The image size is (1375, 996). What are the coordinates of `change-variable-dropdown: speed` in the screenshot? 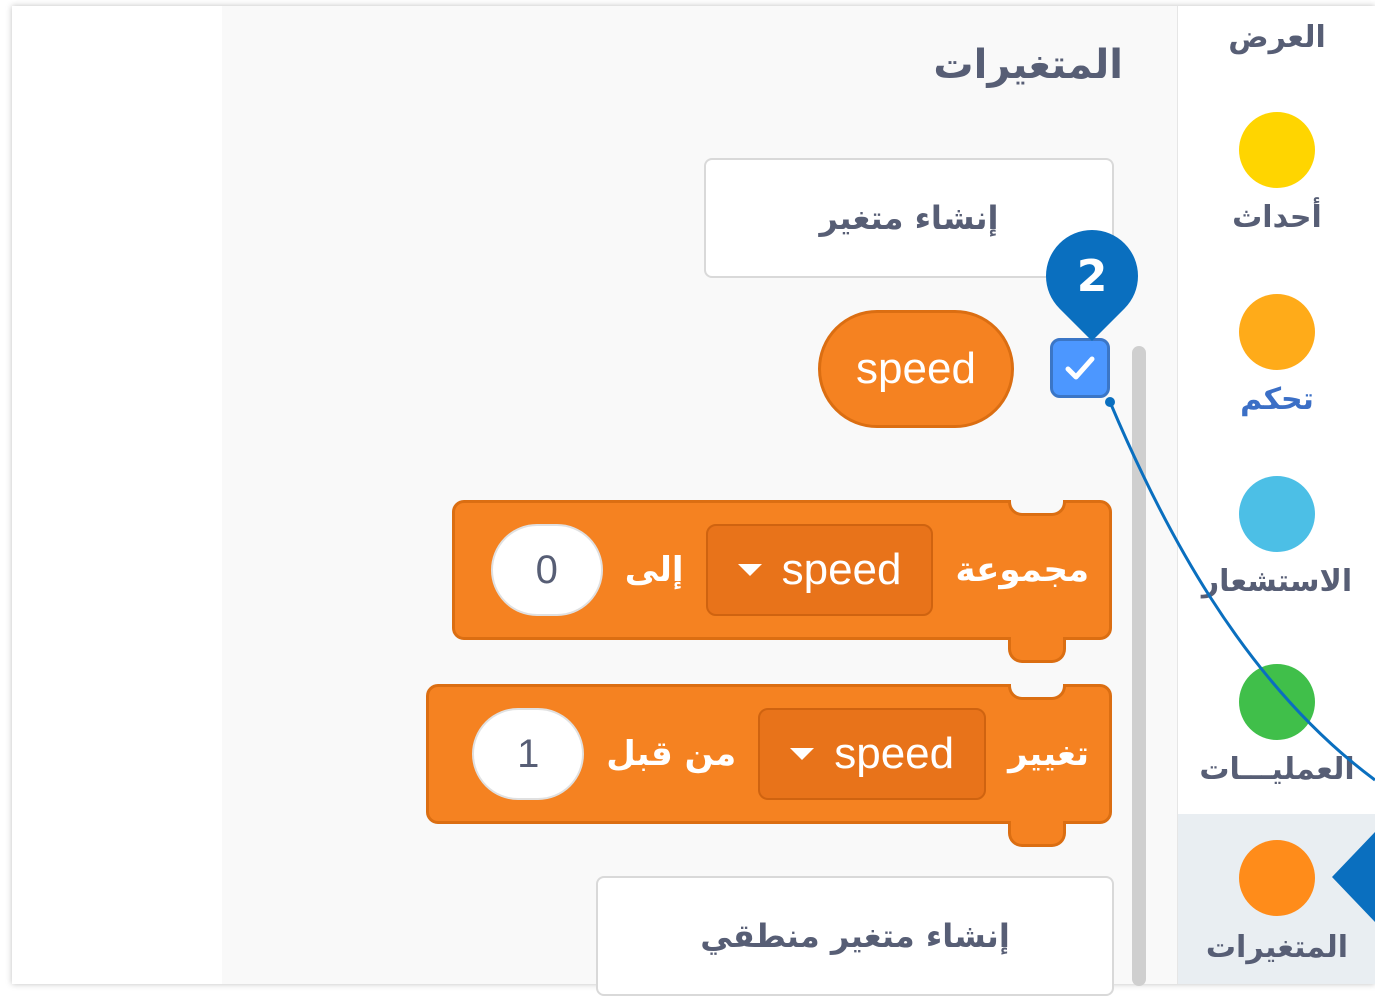 It's located at (872, 754).